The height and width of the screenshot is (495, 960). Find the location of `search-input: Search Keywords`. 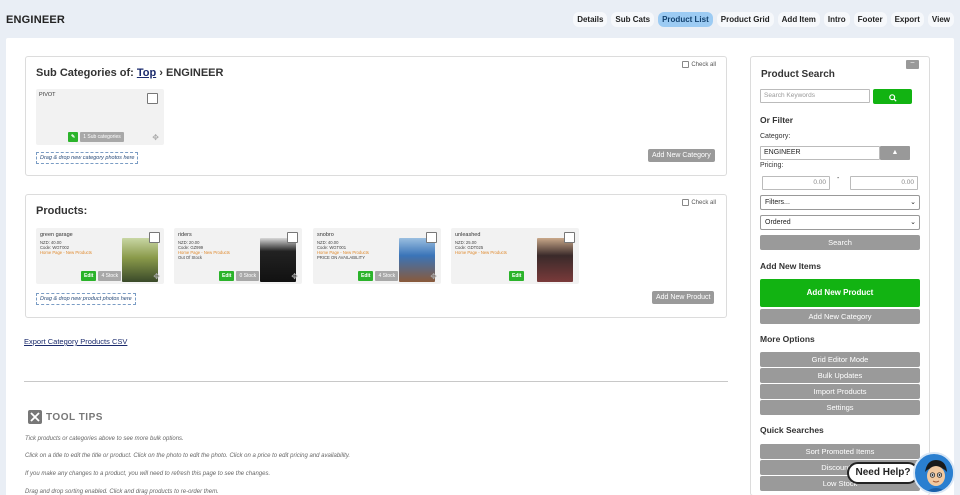

search-input: Search Keywords is located at coordinates (815, 96).